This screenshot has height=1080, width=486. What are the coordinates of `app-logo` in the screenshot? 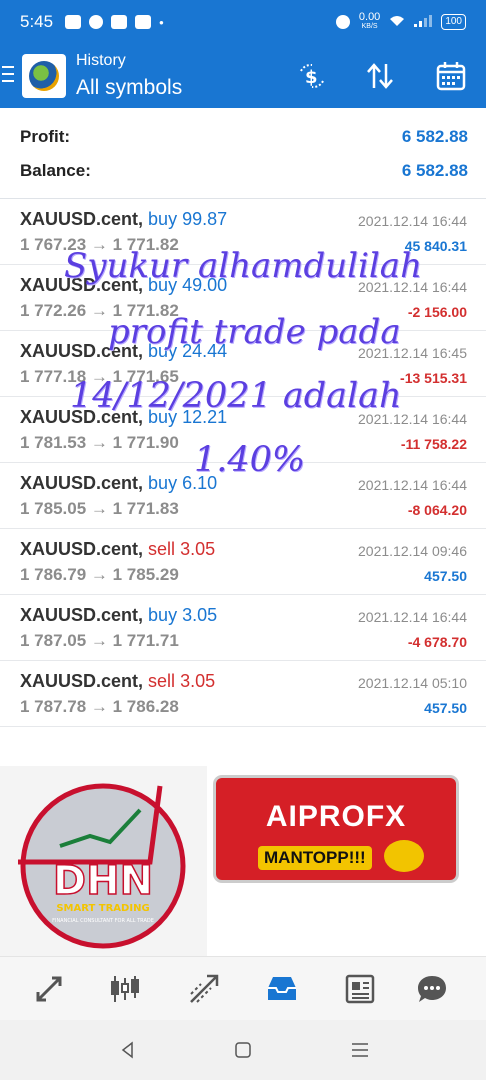 It's located at (44, 76).